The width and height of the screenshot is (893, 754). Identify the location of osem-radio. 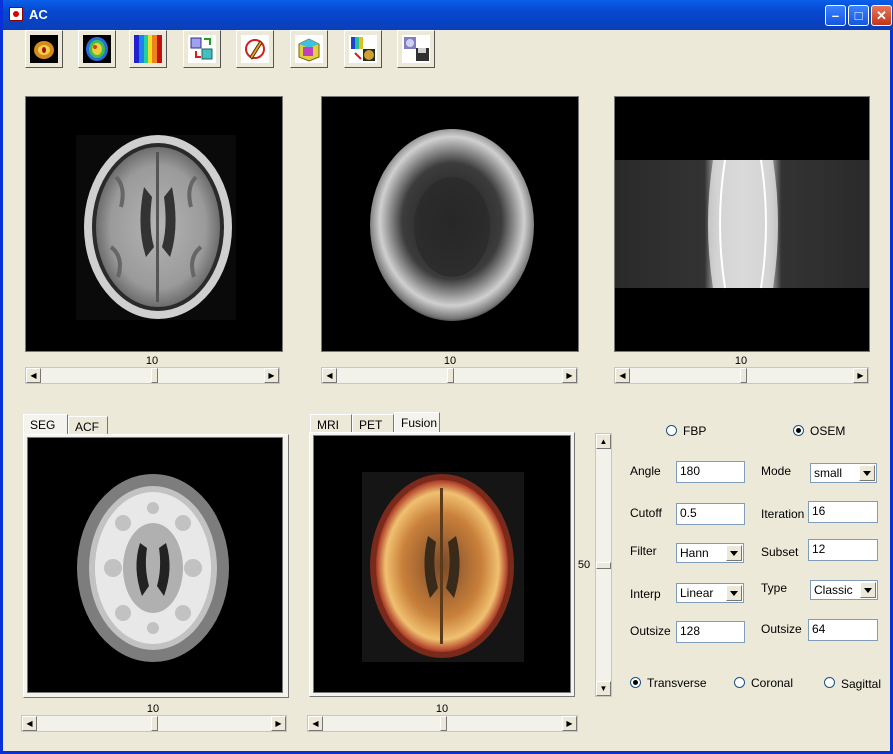
(798, 430).